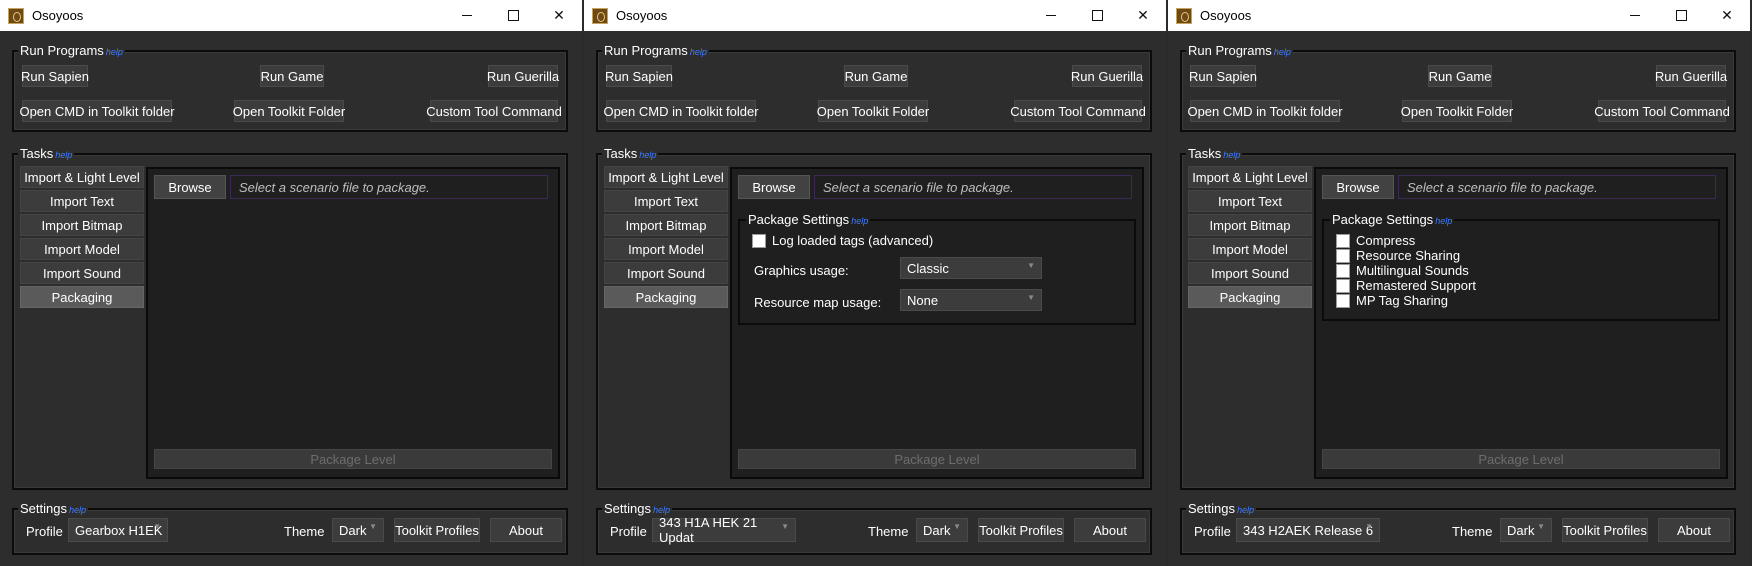  I want to click on graphics-usage-dropdown: Classic ▼, so click(971, 268).